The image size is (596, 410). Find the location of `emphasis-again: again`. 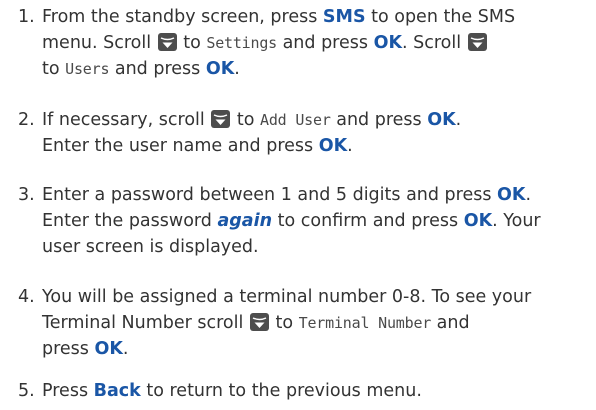

emphasis-again: again is located at coordinates (245, 221).